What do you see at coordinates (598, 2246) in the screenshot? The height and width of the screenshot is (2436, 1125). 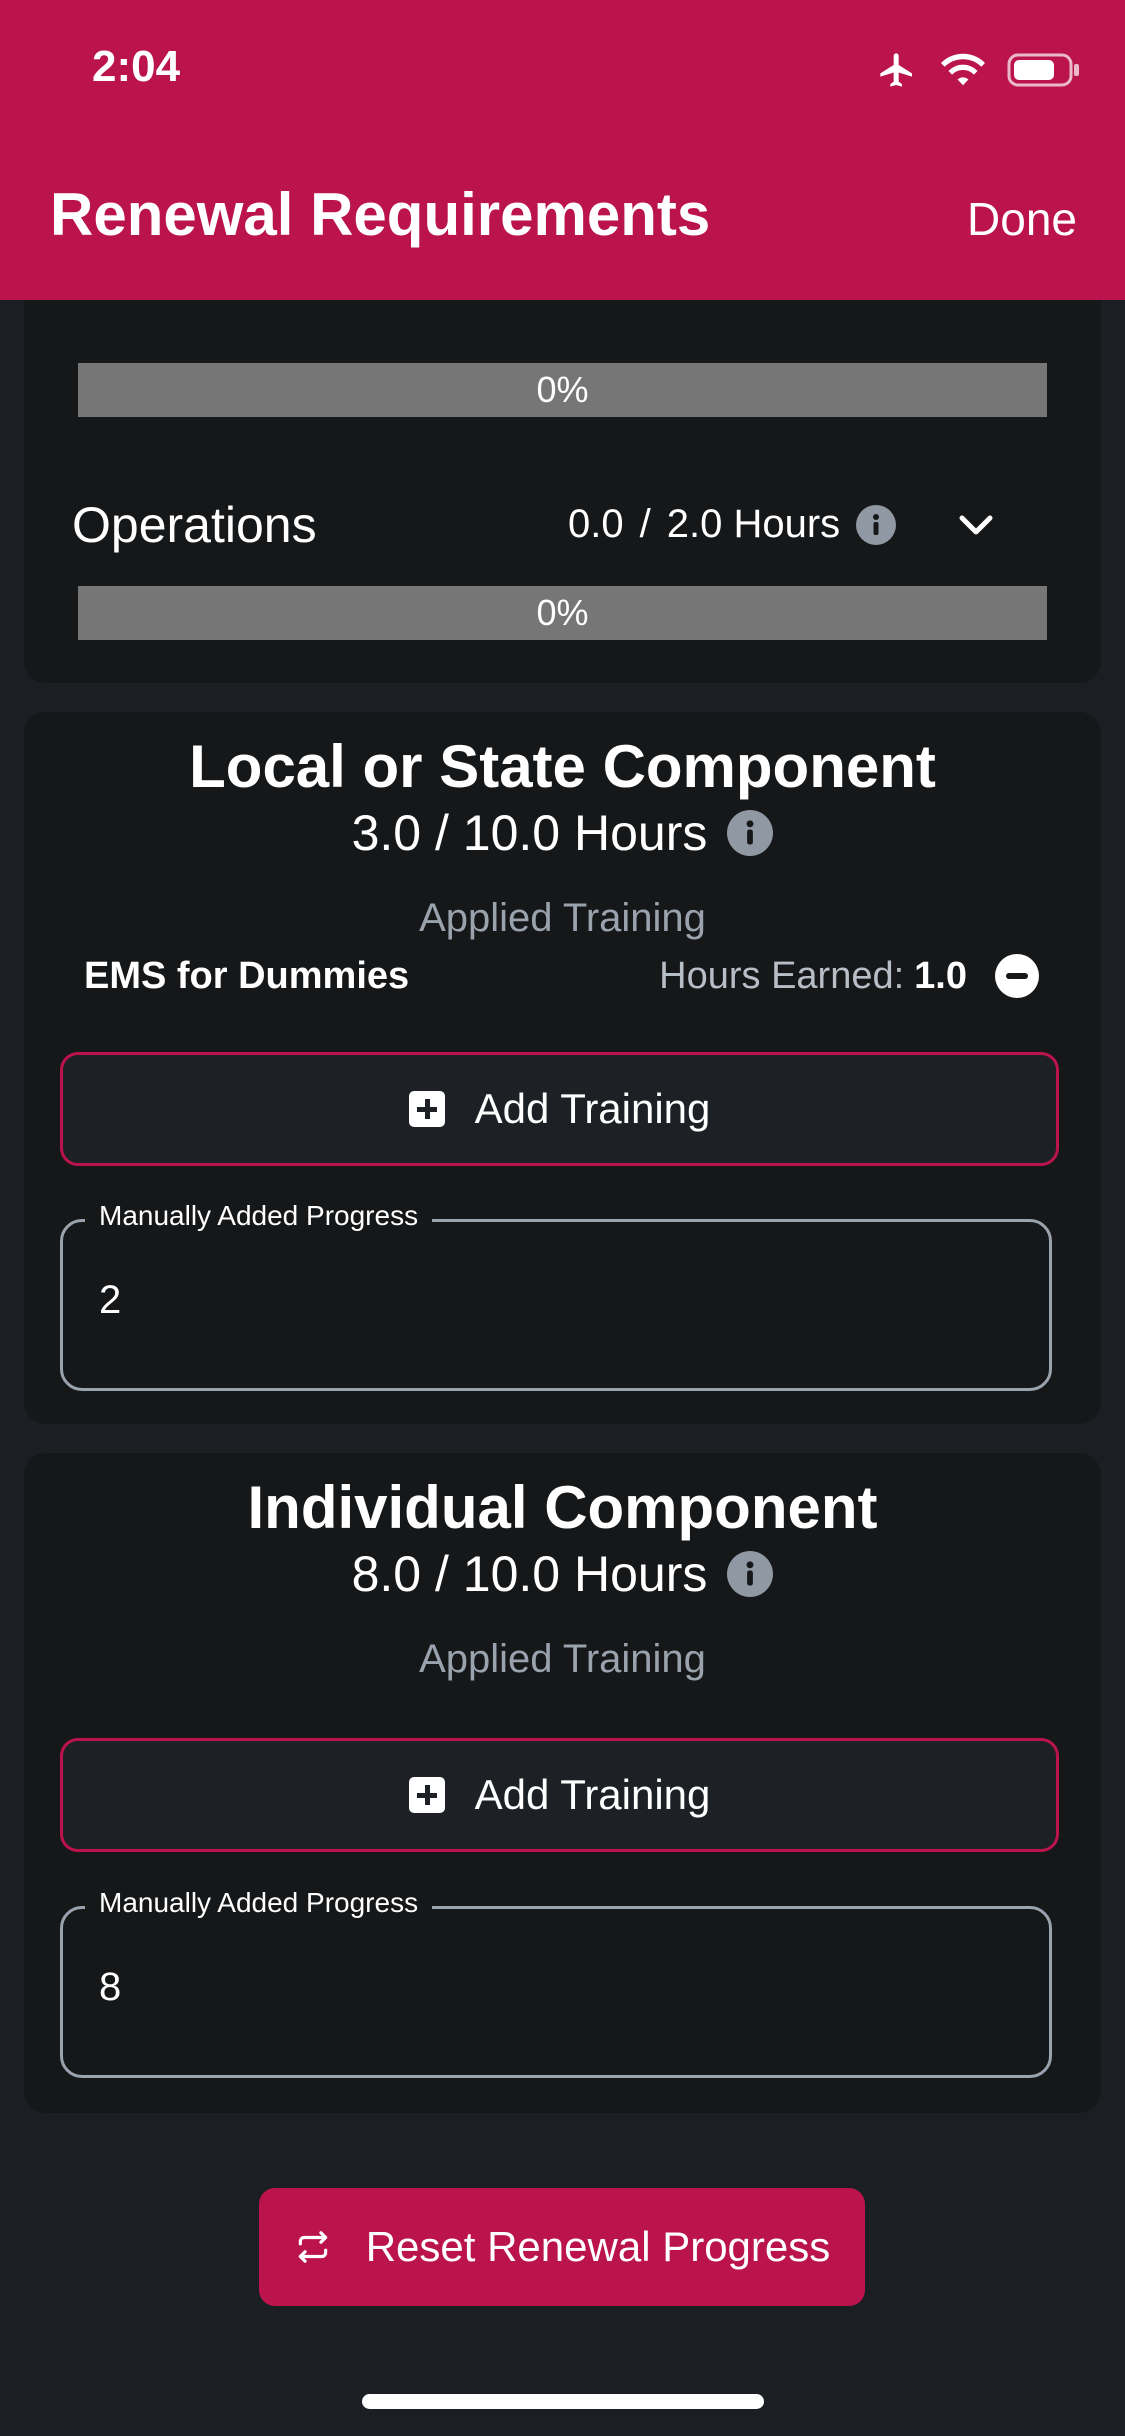 I see `reset-label: Reset Renewal Progress` at bounding box center [598, 2246].